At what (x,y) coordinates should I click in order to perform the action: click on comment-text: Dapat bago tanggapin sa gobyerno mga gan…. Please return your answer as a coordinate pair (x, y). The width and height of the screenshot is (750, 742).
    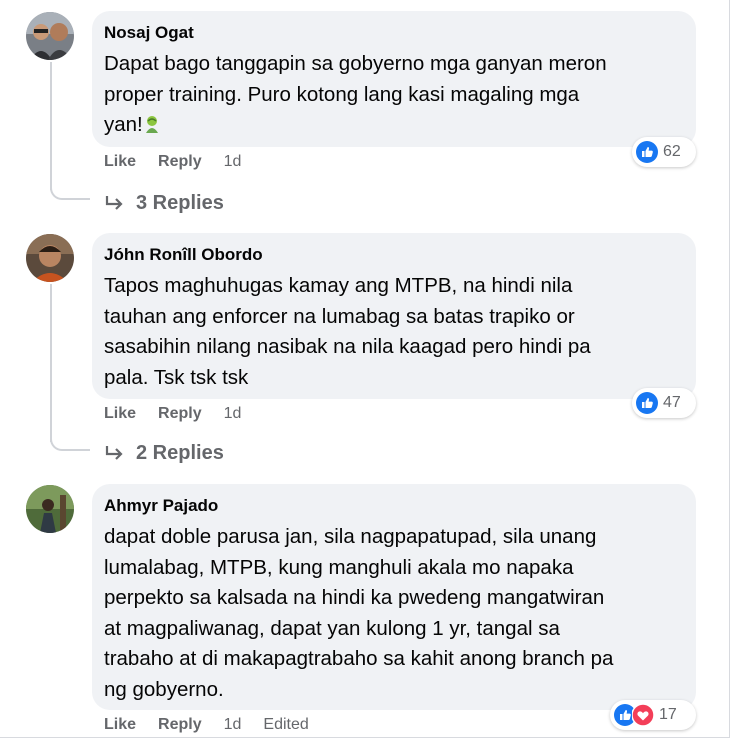
    Looking at the image, I should click on (393, 95).